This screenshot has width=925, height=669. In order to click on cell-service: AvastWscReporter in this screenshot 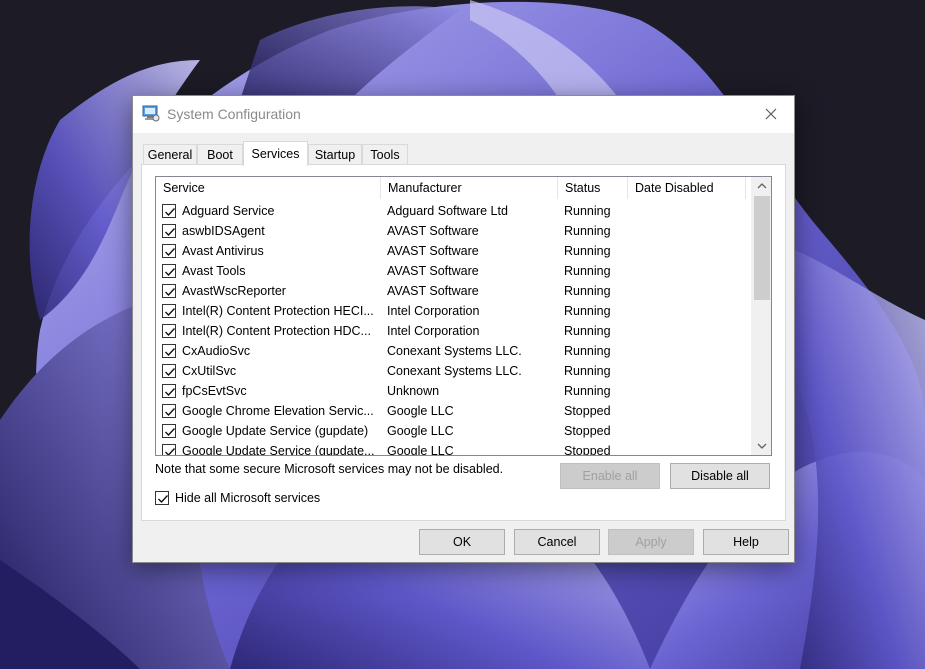, I will do `click(234, 291)`.